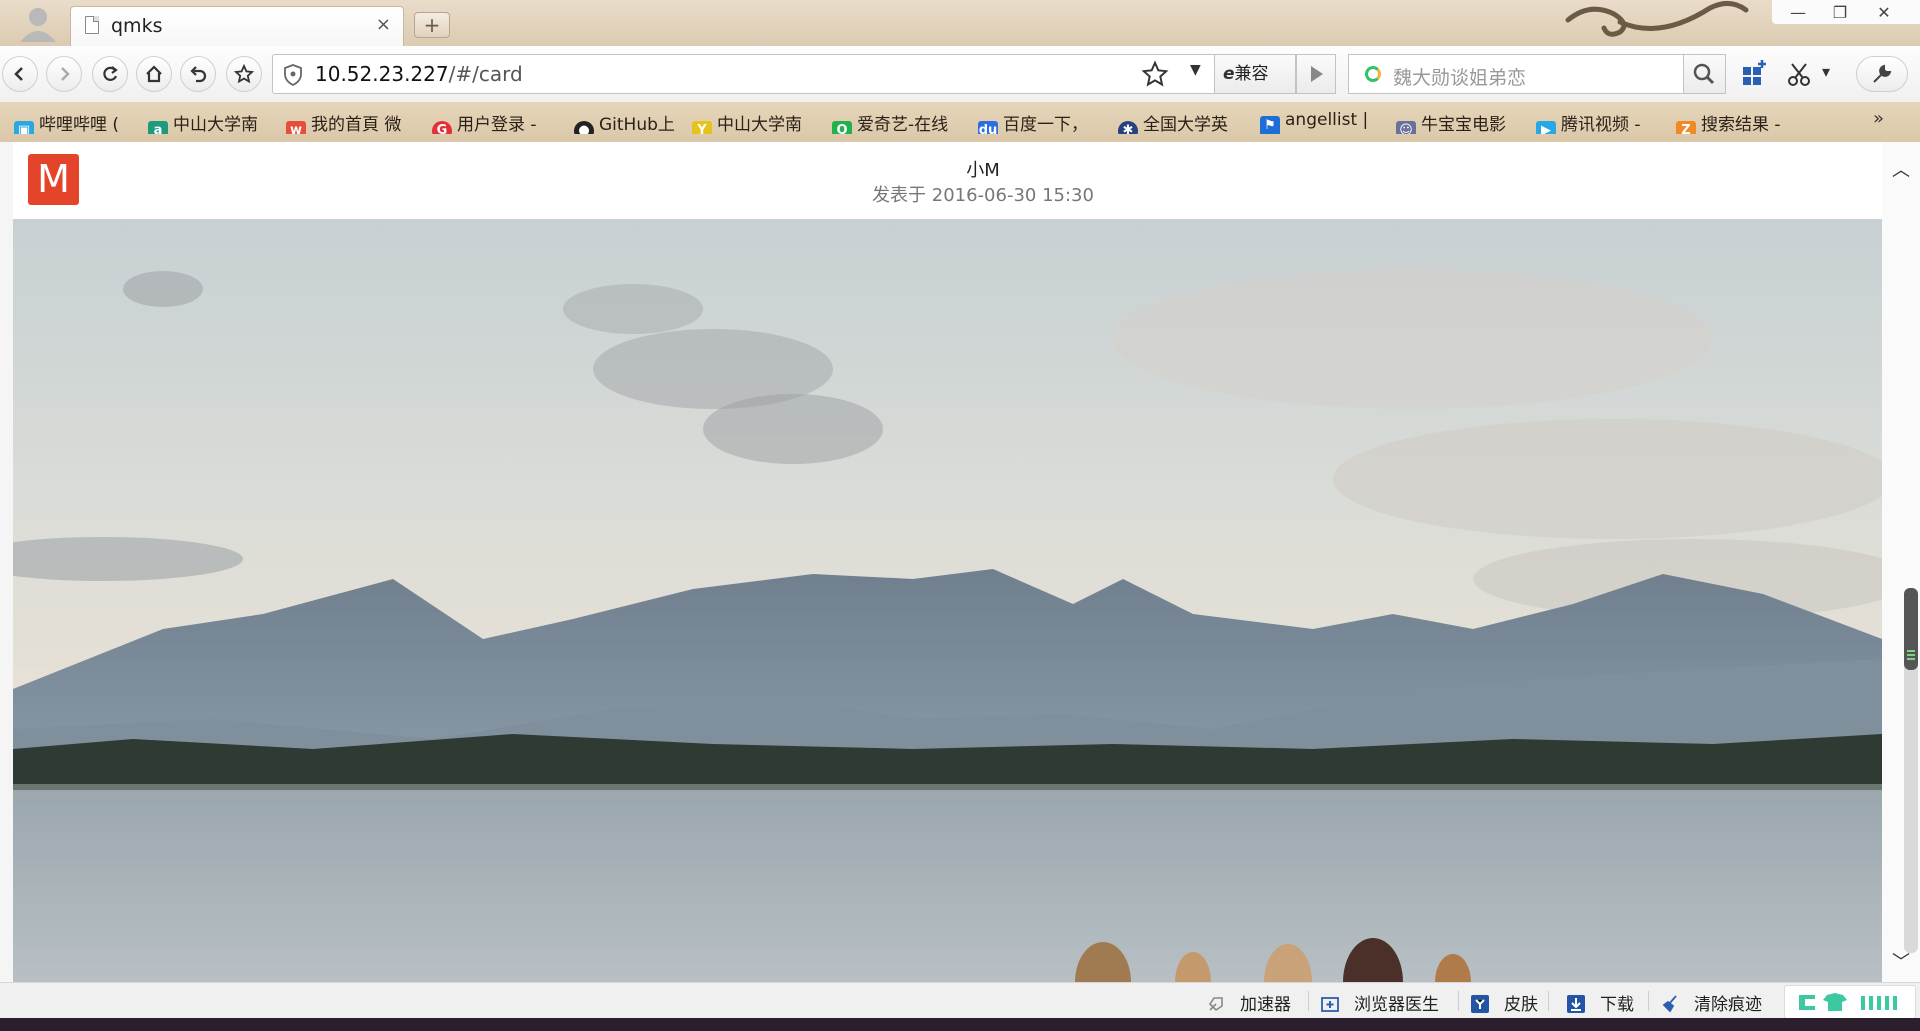  What do you see at coordinates (1901, 169) in the screenshot?
I see `scroll-up-button: ︿` at bounding box center [1901, 169].